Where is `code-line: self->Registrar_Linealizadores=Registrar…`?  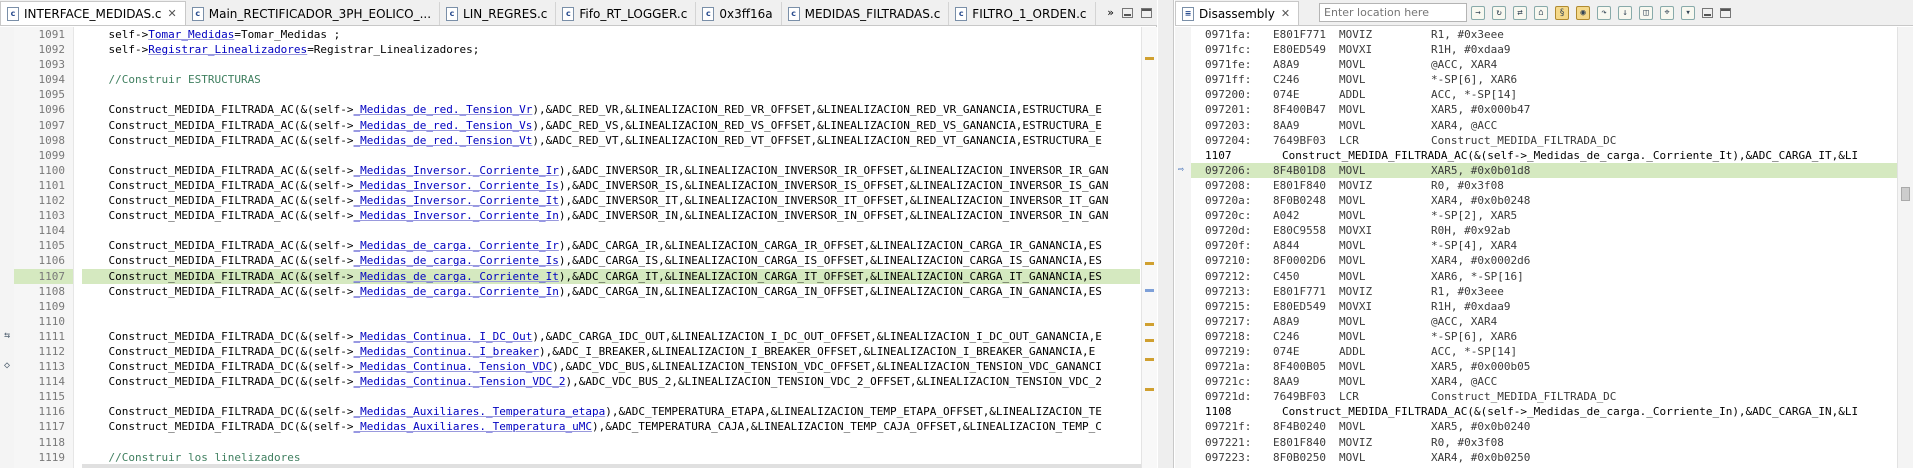 code-line: self->Registrar_Linealizadores=Registrar… is located at coordinates (611, 49).